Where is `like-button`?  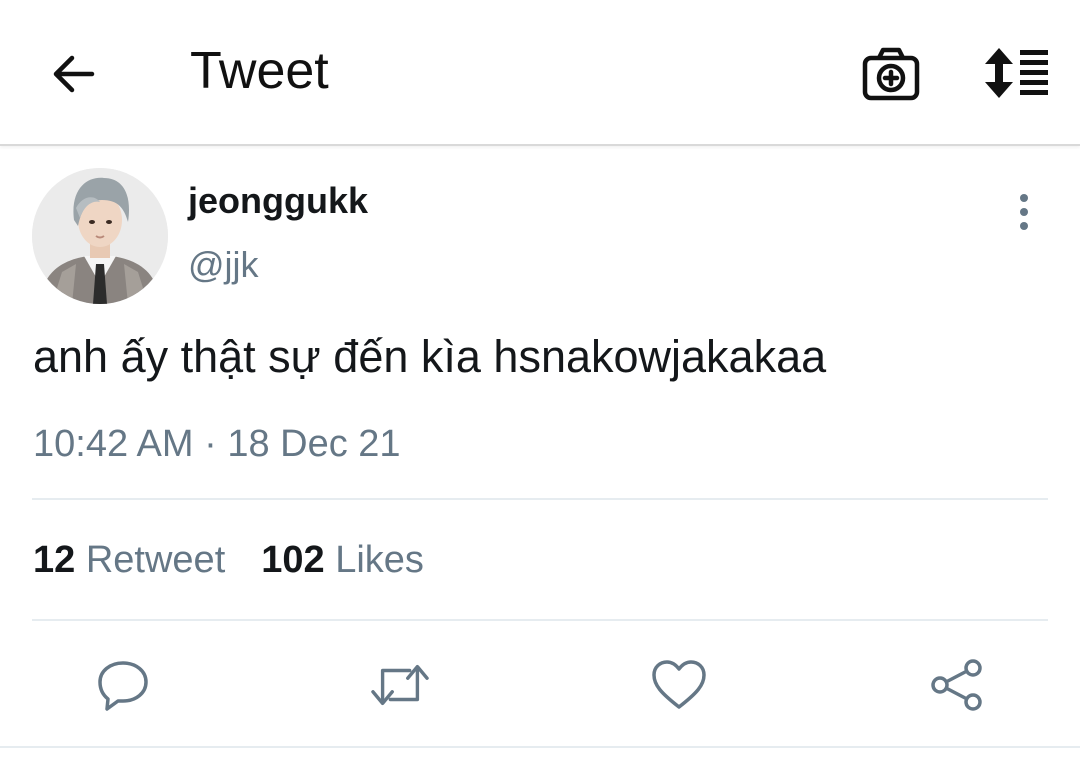
like-button is located at coordinates (679, 685).